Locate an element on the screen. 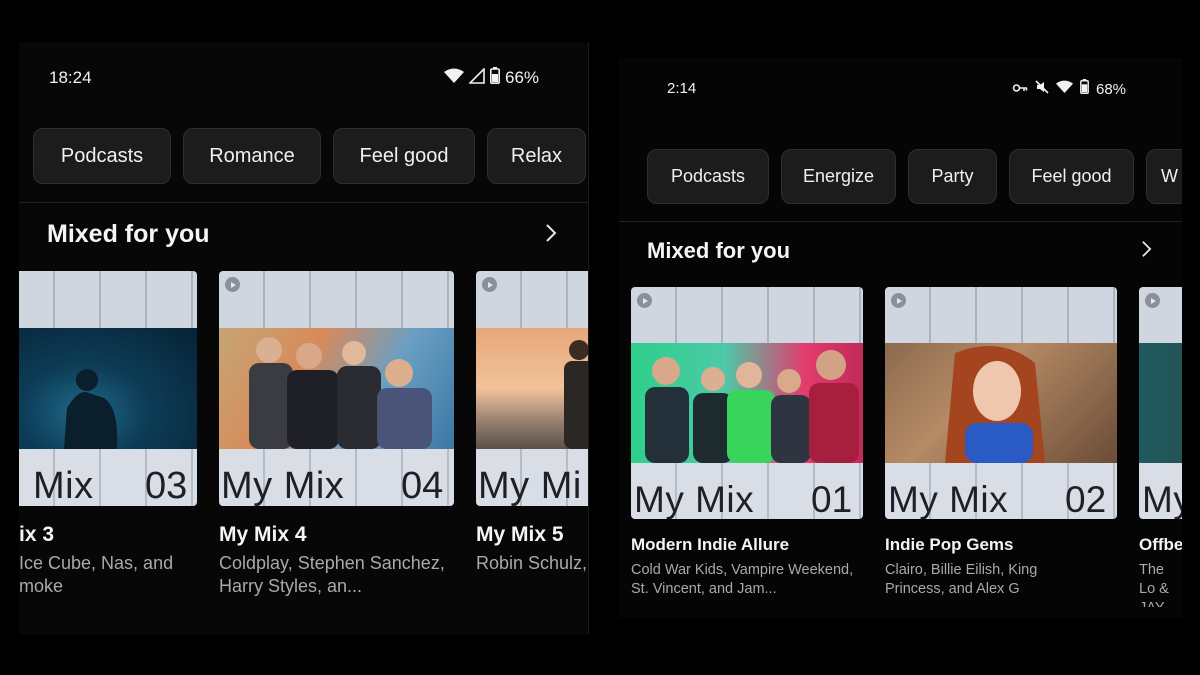  card-title: My Mix 4 is located at coordinates (263, 534).